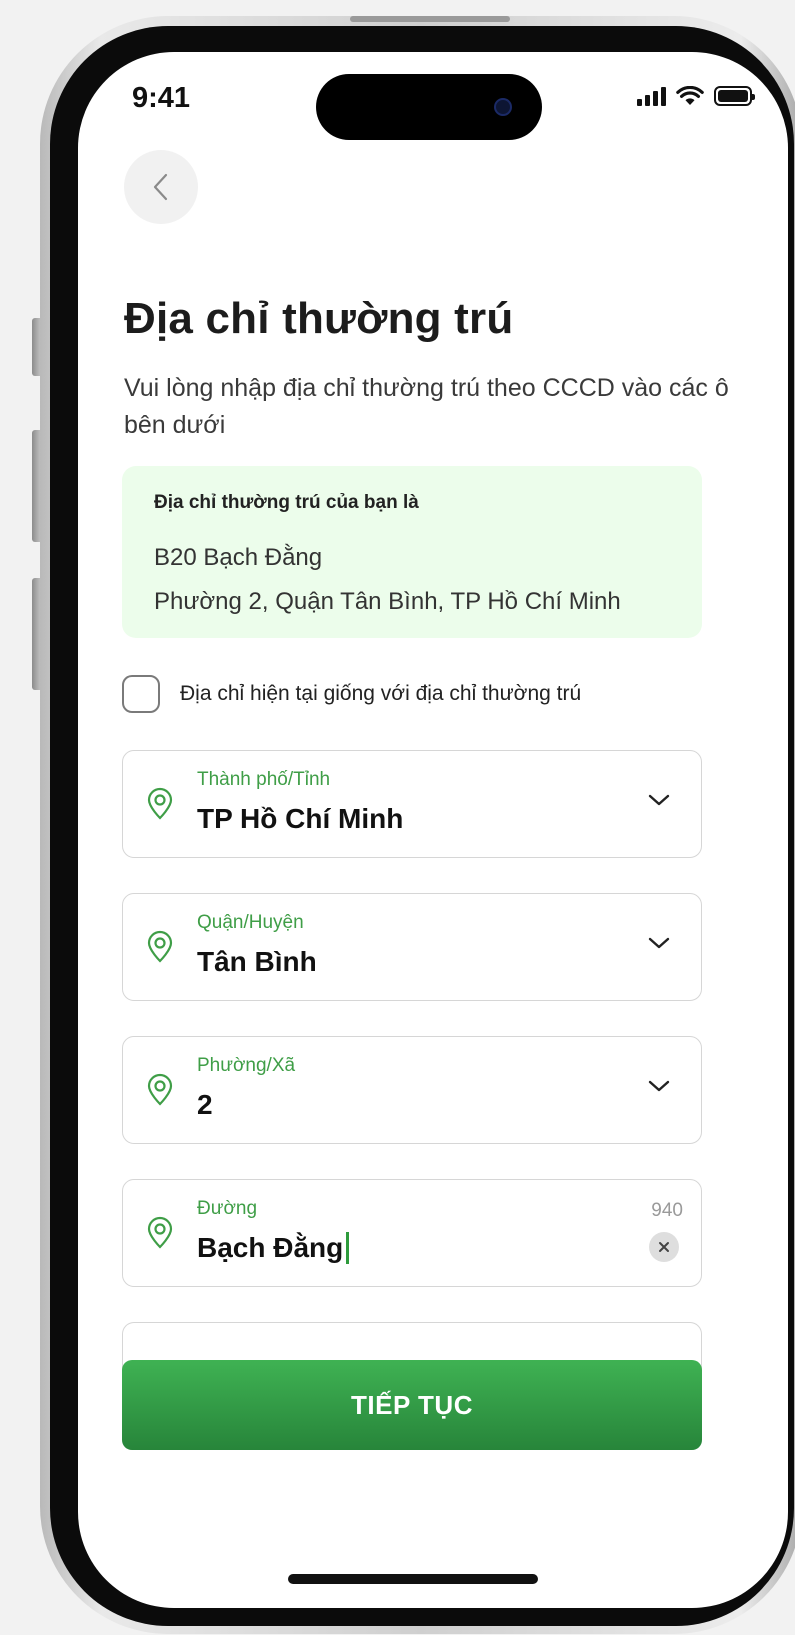 The height and width of the screenshot is (1635, 795). Describe the element at coordinates (286, 502) in the screenshot. I see `summary-label: Địa chỉ thường trú của bạn là` at that location.